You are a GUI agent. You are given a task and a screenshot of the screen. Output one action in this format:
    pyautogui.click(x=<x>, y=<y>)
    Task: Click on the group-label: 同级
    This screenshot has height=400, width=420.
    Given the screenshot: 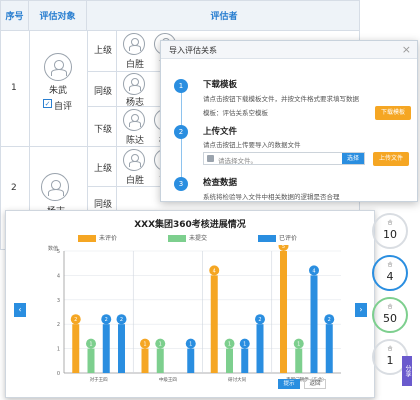 What is the action you would take?
    pyautogui.click(x=103, y=92)
    